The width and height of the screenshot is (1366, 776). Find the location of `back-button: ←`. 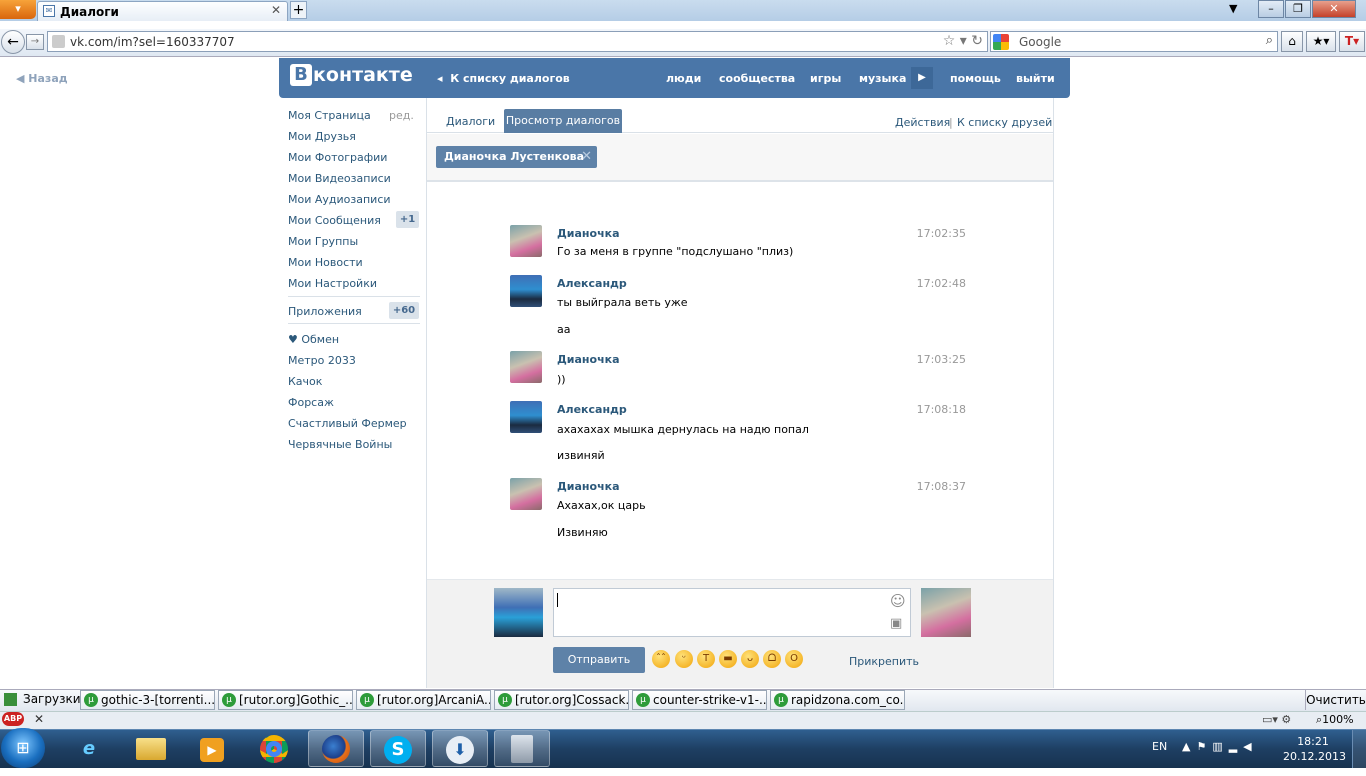

back-button: ← is located at coordinates (13, 42).